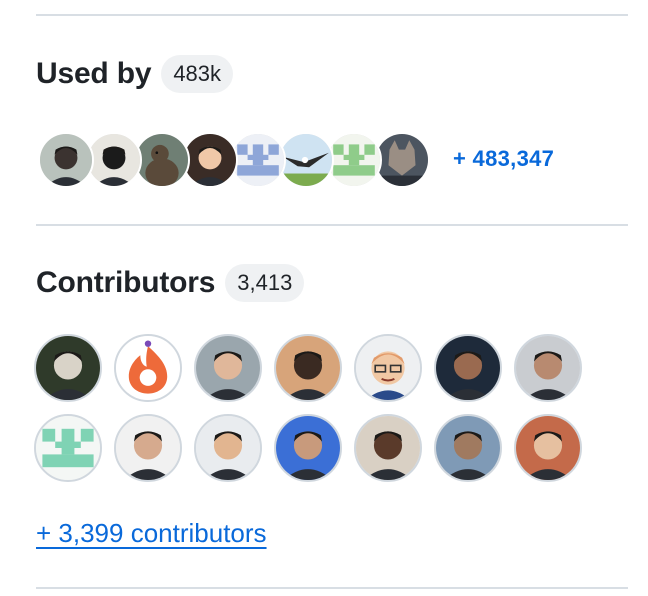 Image resolution: width=648 pixels, height=596 pixels. I want to click on cartoon-avatar-icon, so click(388, 368).